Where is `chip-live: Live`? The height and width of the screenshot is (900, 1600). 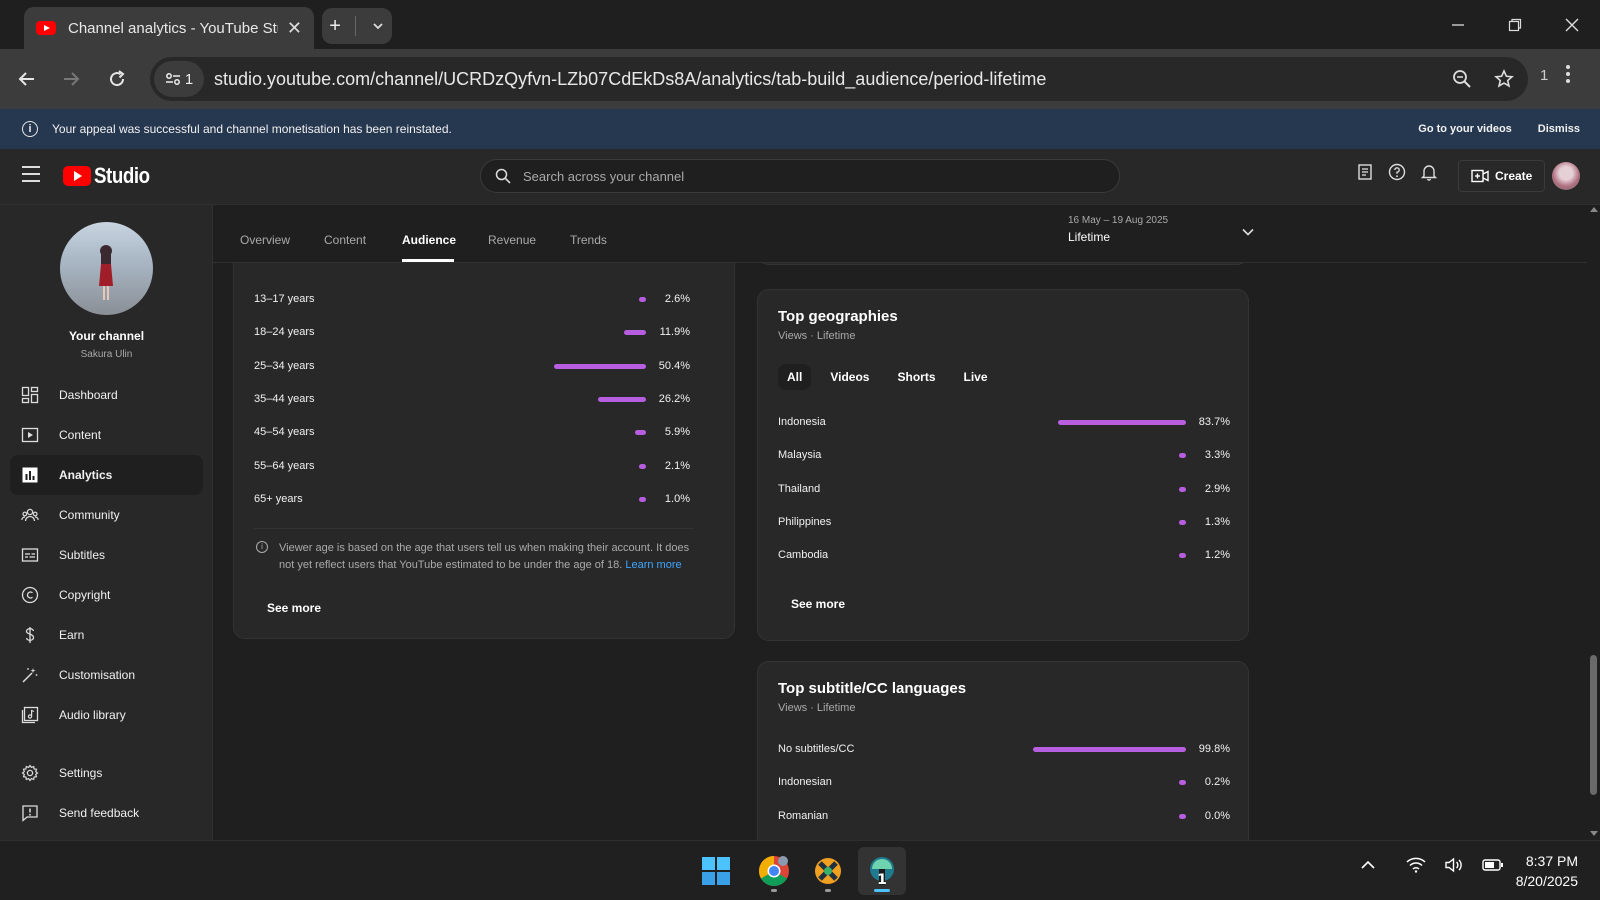 chip-live: Live is located at coordinates (976, 377).